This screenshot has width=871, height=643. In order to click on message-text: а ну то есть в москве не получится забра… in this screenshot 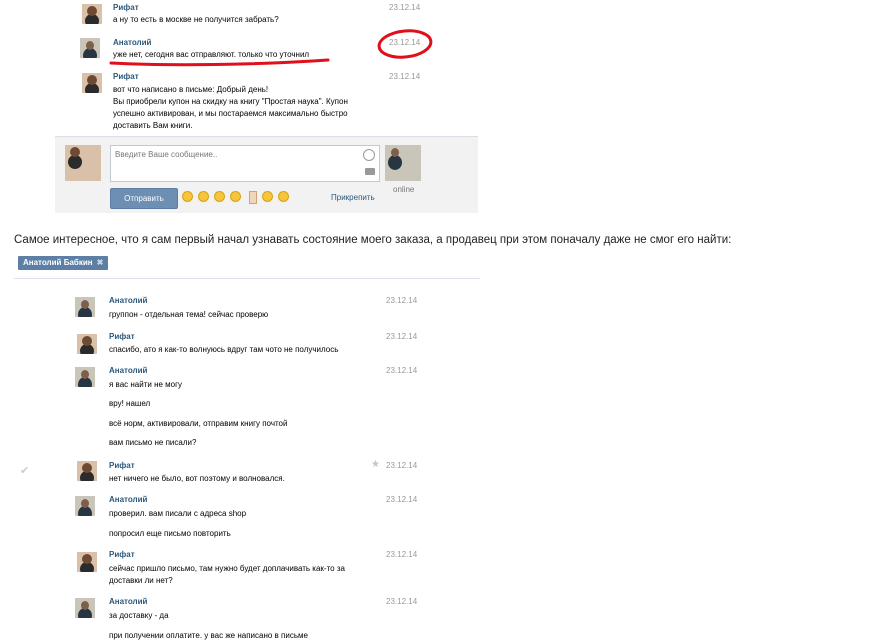, I will do `click(196, 19)`.